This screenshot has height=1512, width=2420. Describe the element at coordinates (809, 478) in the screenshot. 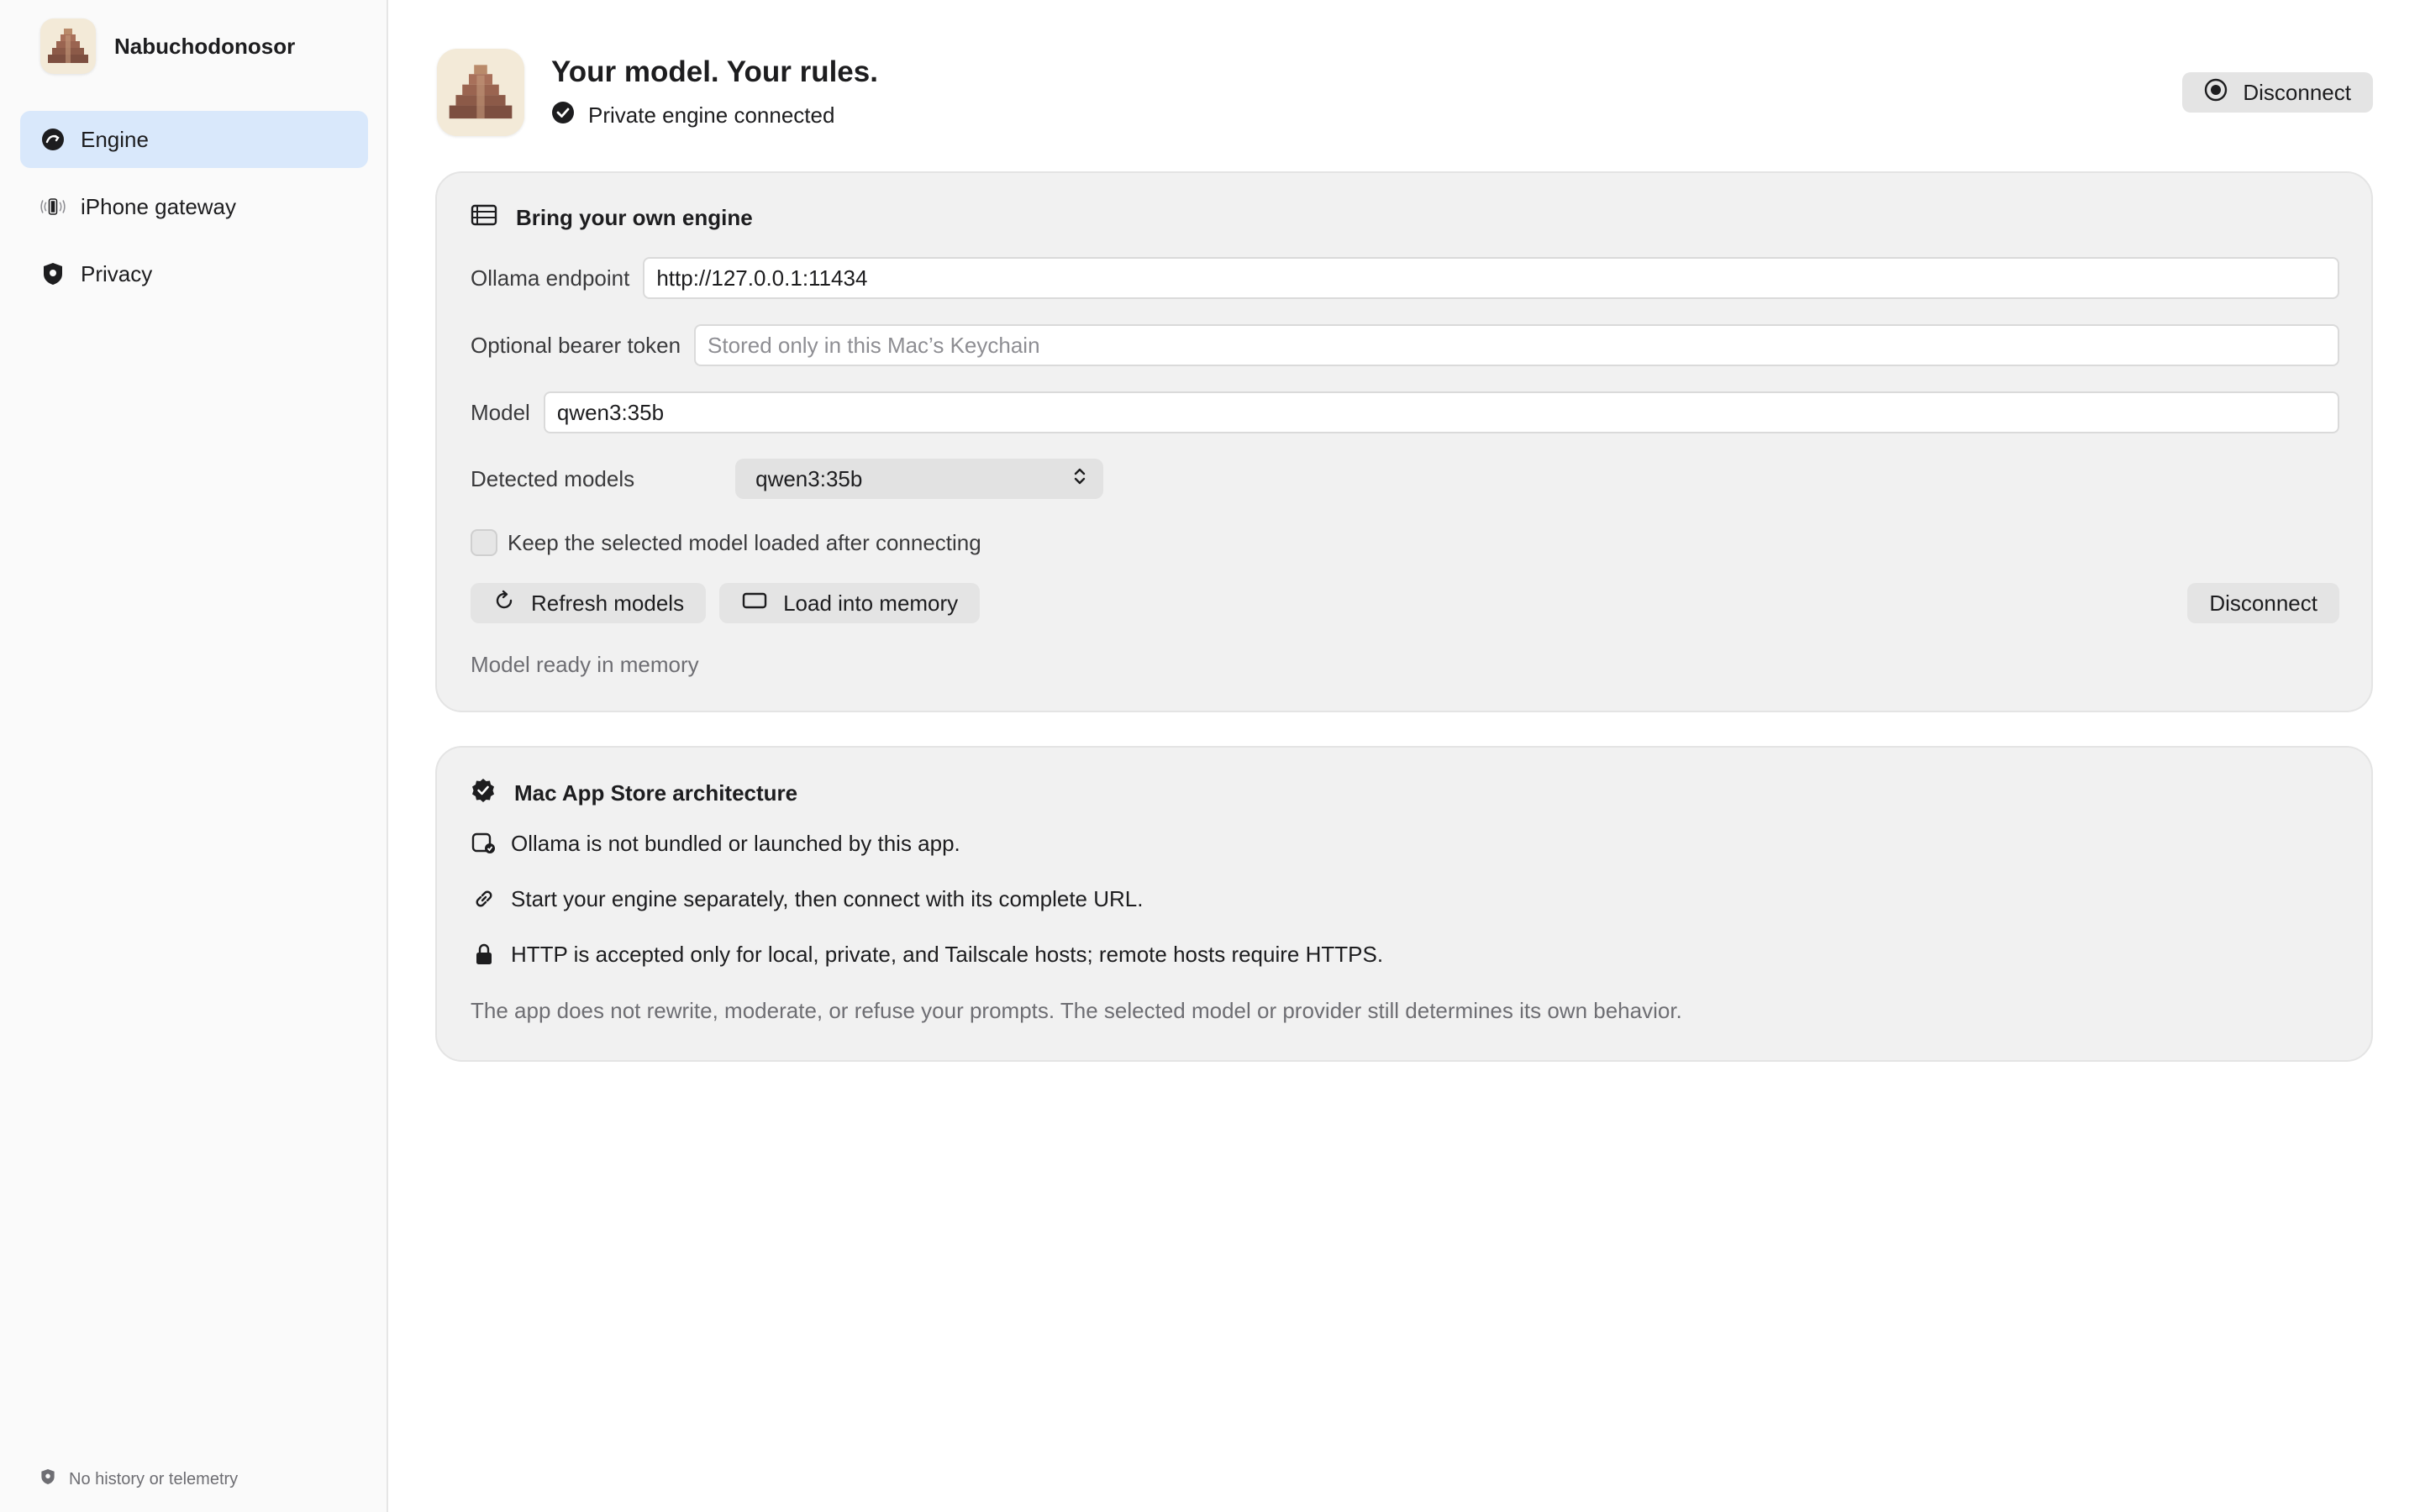

I see `detected-models-value: qwen3:35b` at that location.